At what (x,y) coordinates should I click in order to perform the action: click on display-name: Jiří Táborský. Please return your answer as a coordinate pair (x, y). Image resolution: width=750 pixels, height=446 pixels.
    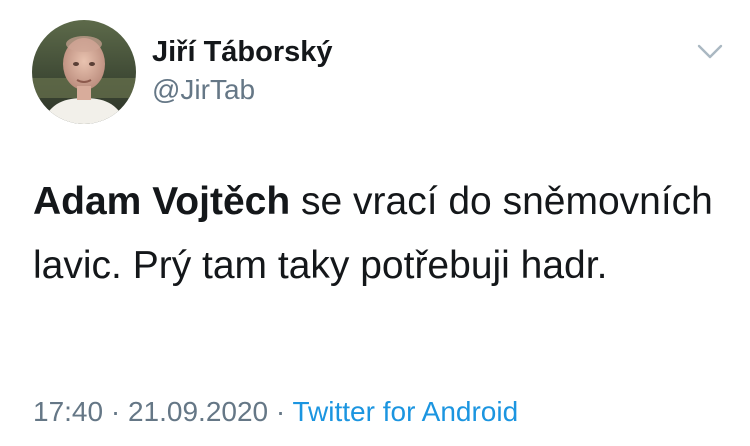
    Looking at the image, I should click on (242, 52).